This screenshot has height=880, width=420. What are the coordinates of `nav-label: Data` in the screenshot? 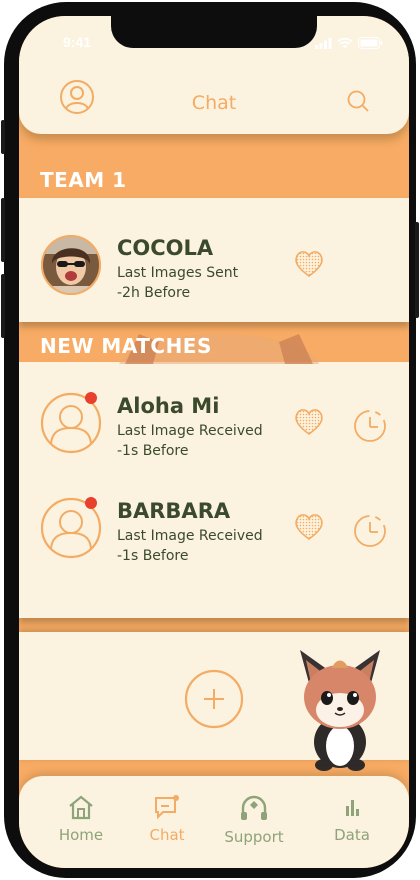 It's located at (352, 835).